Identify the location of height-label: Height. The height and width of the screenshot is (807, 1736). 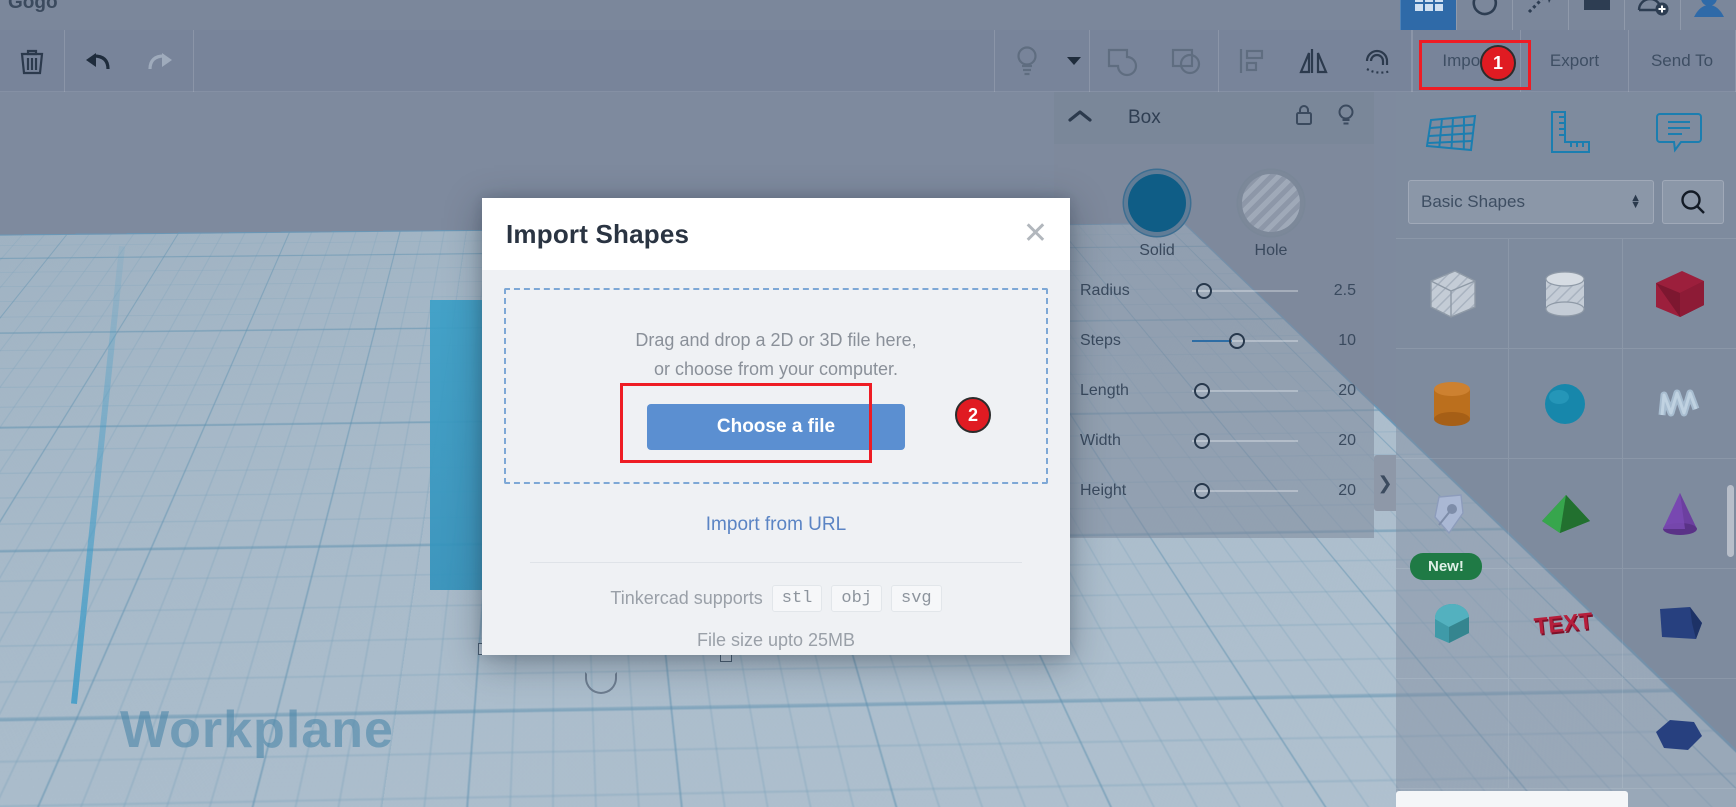
(1103, 490).